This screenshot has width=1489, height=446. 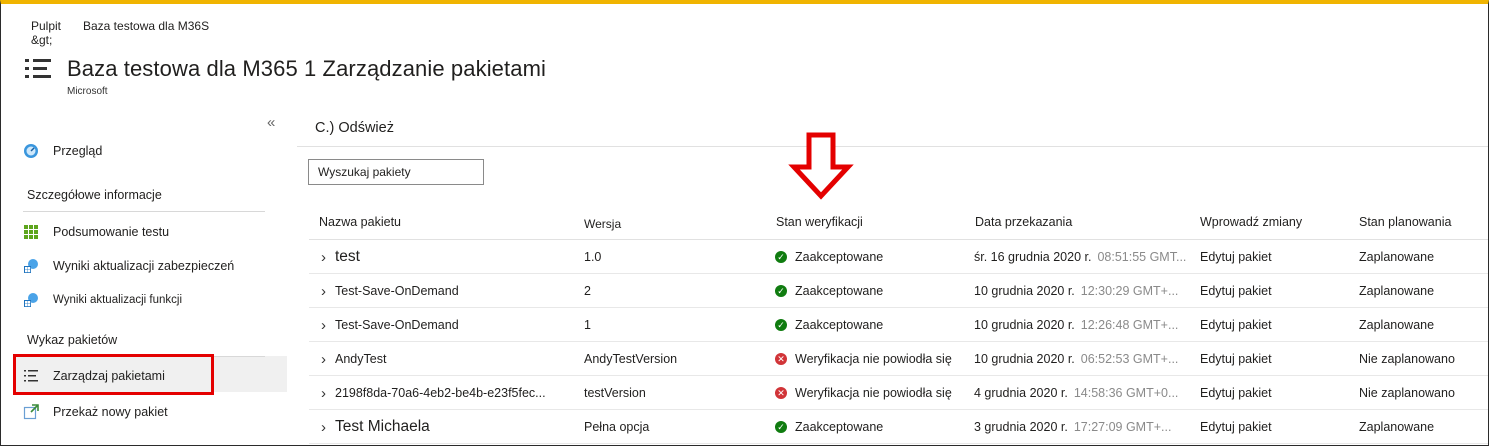 I want to click on schedule-status: Nie zaplanowano, so click(x=1407, y=393).